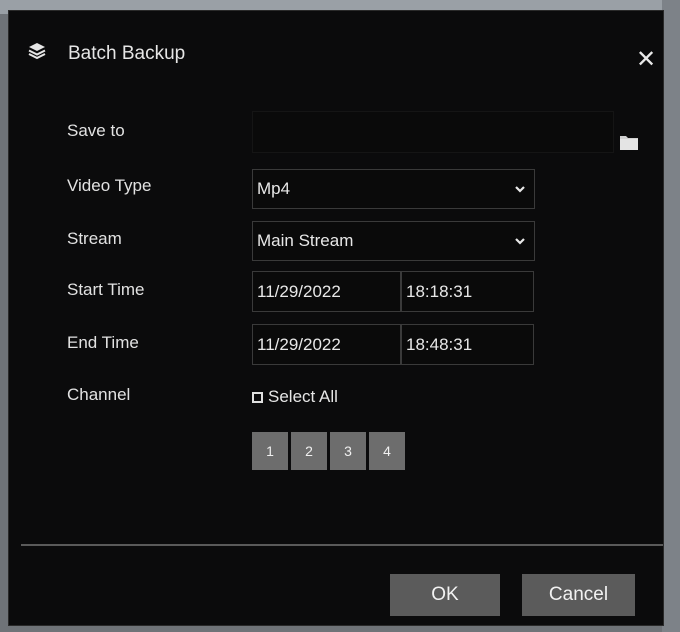 Image resolution: width=680 pixels, height=632 pixels. Describe the element at coordinates (326, 291) in the screenshot. I see `start-date-field: 11/29/2022` at that location.